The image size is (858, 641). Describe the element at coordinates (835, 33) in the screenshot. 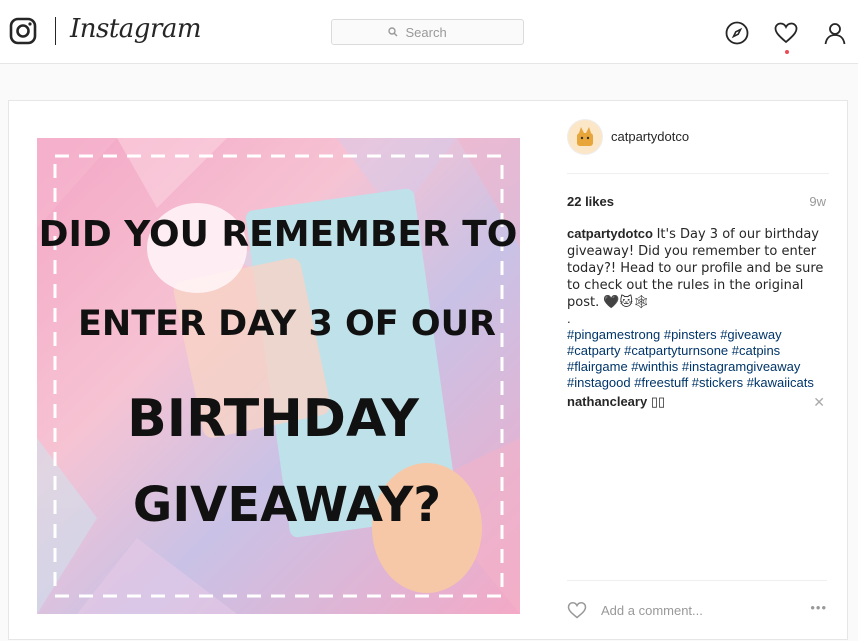

I see `profile-icon` at that location.